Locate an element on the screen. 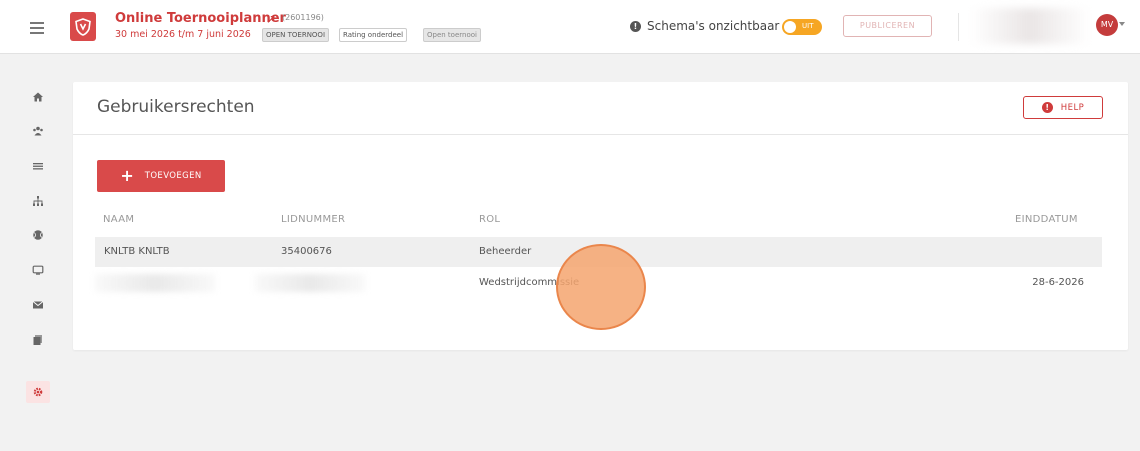  chevron-down-icon is located at coordinates (1122, 24).